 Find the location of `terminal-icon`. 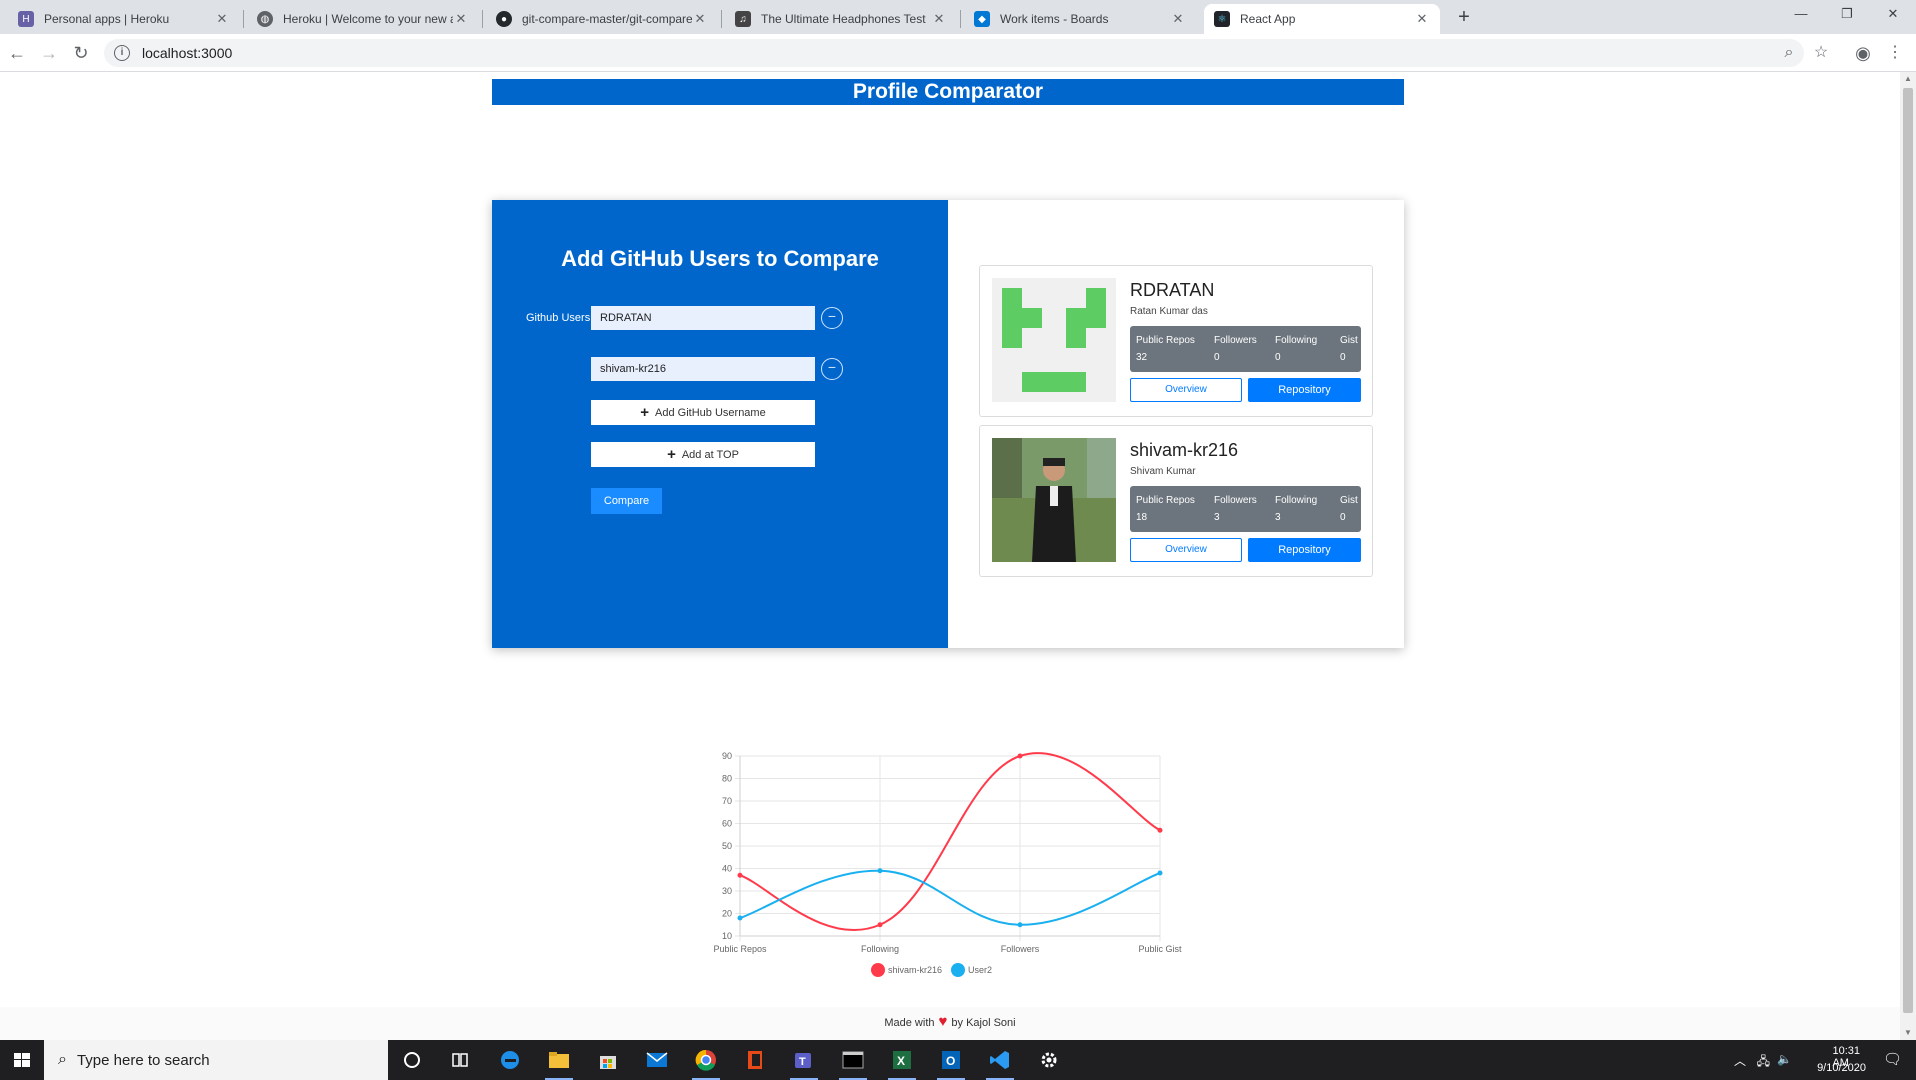

terminal-icon is located at coordinates (853, 1062).